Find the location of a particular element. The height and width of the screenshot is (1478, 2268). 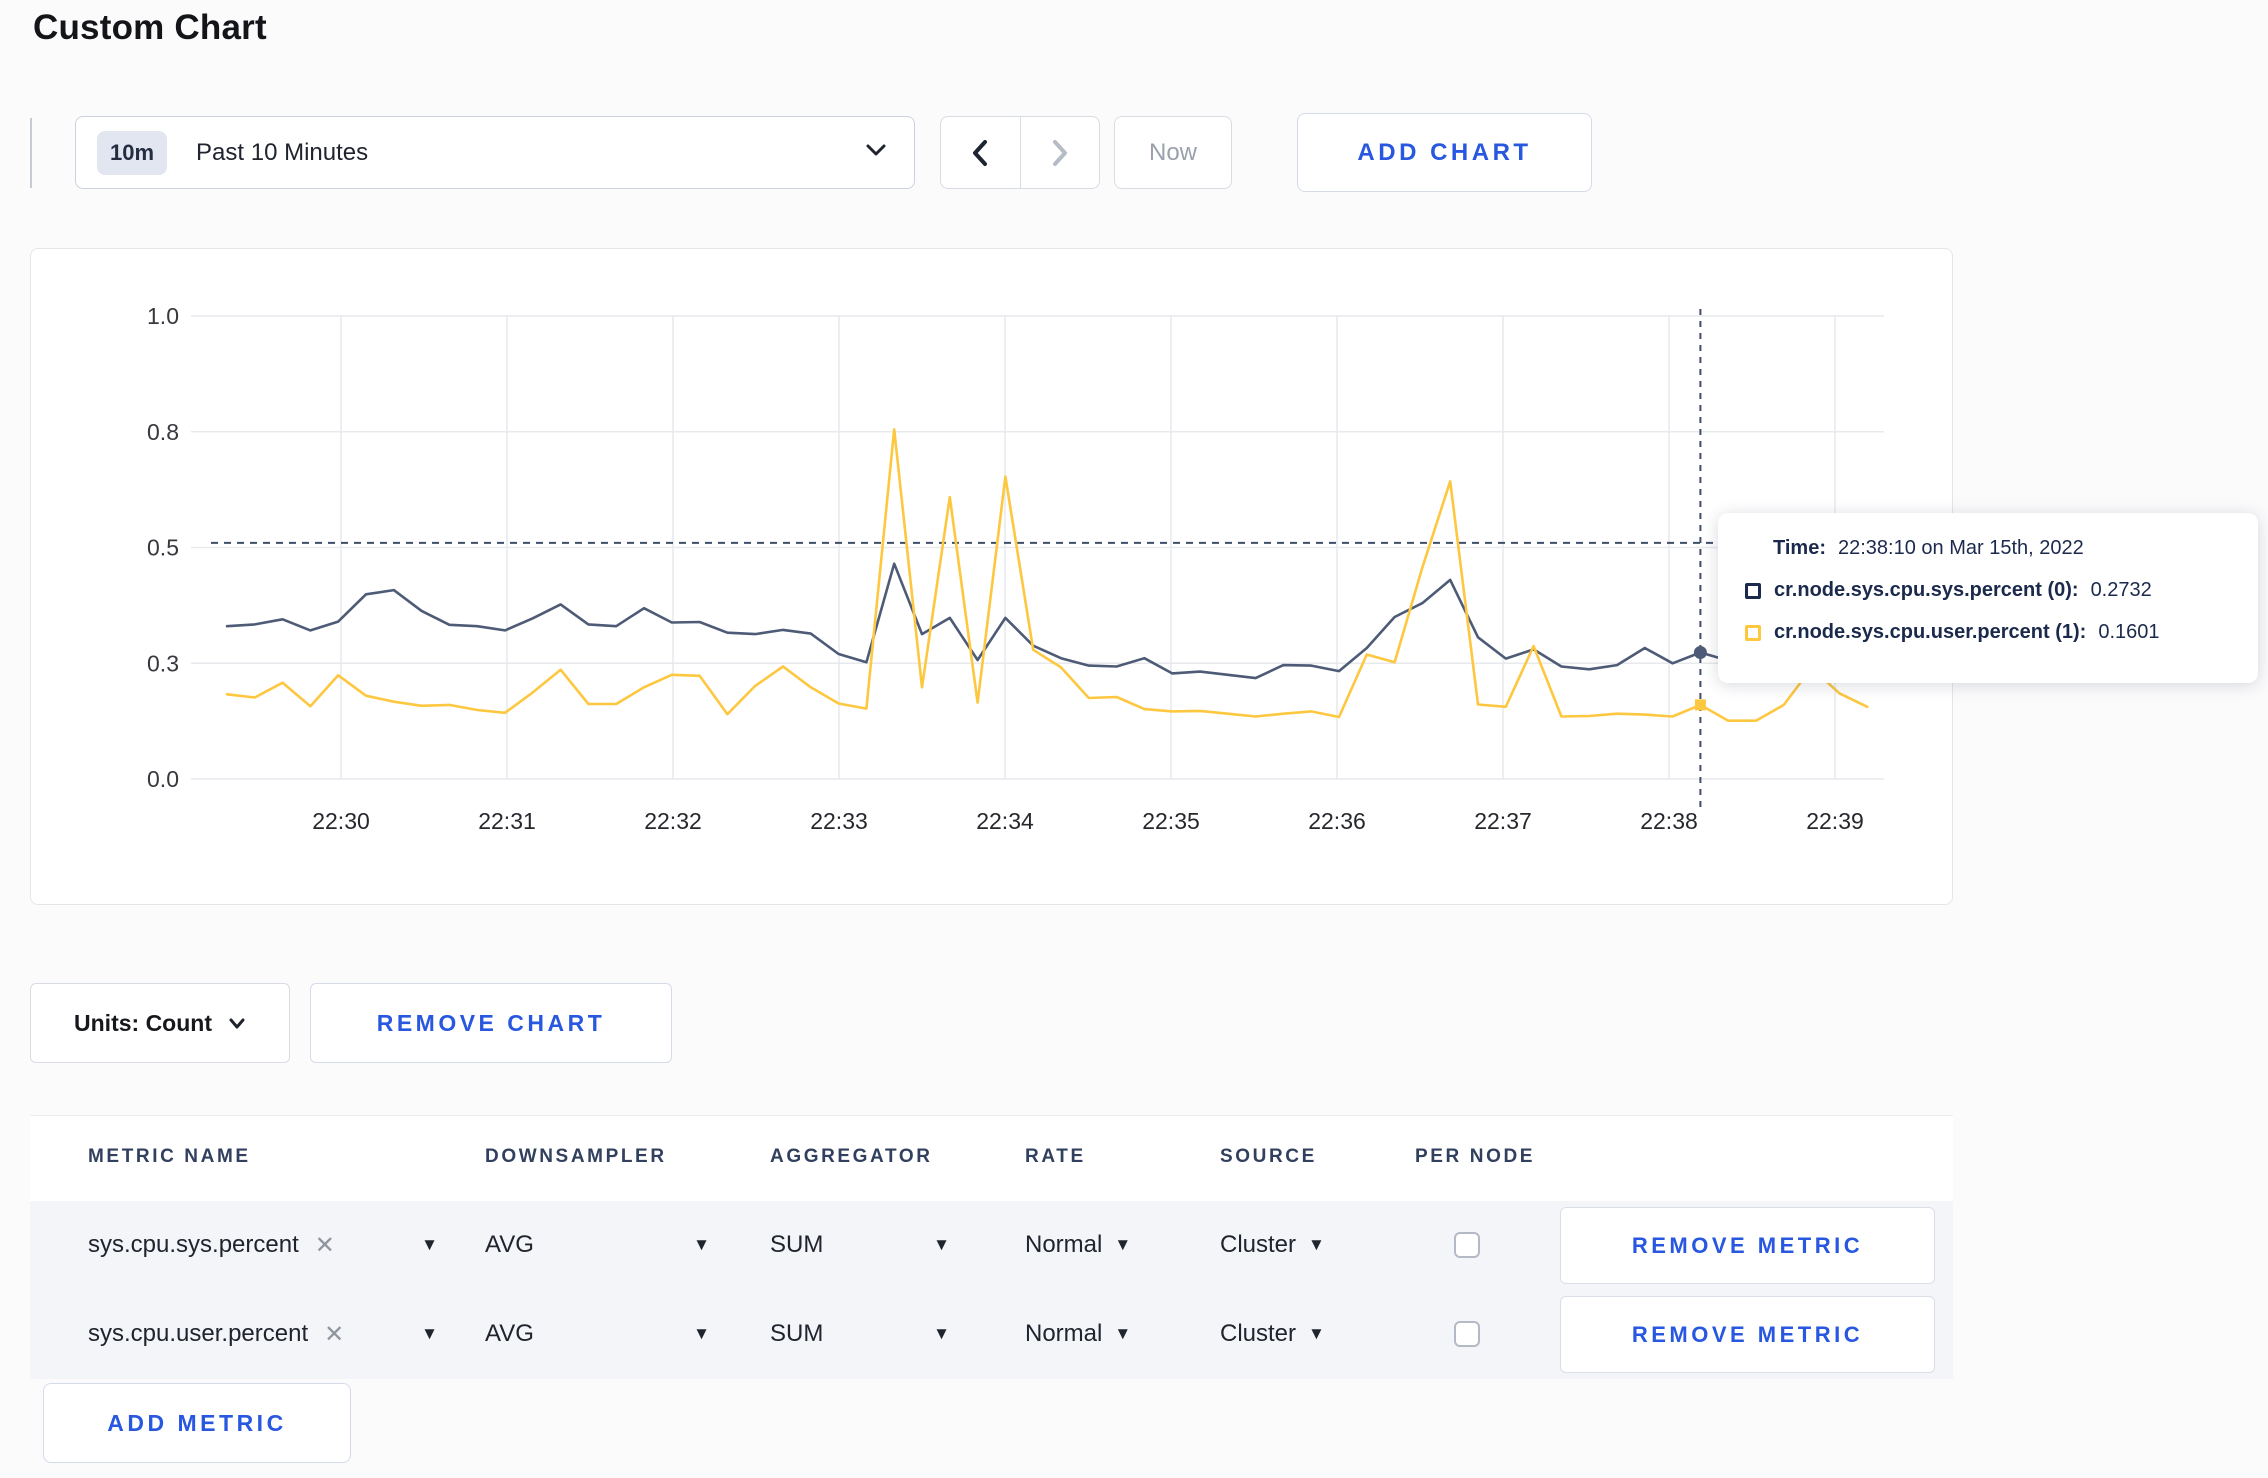

tooltip-series-label: cr.node.sys.cpu.user.percent (1): is located at coordinates (1930, 632).